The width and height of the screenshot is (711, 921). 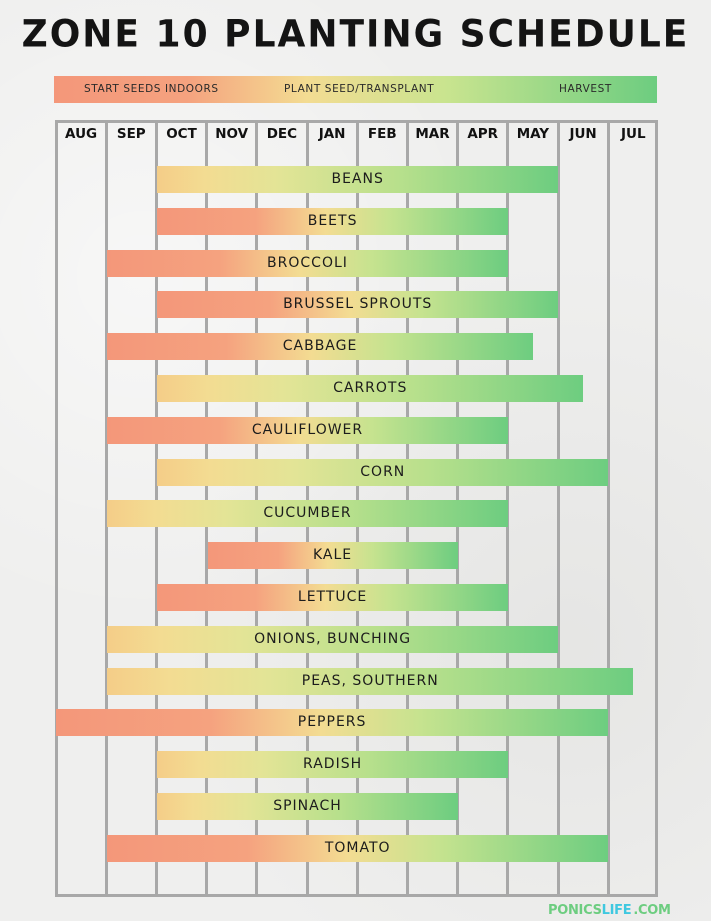 I want to click on bar-broccoli: BROCCOLI, so click(x=307, y=263).